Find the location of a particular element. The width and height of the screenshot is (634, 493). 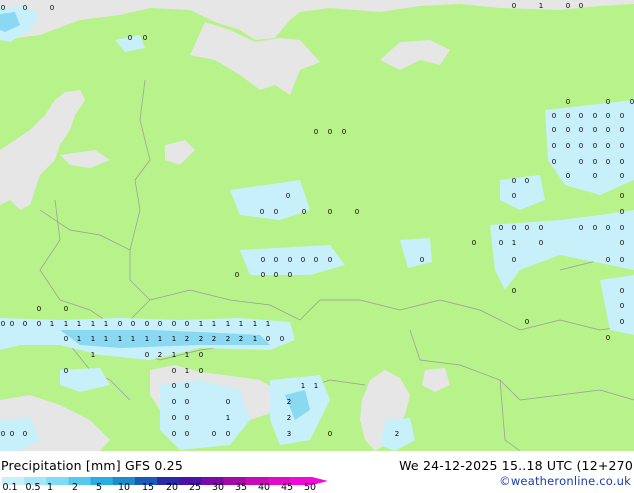

colorbar-ticks: 0.1 0.5 1 2 5 10 15 20 25 30 35 40 45 50 is located at coordinates (170, 487).